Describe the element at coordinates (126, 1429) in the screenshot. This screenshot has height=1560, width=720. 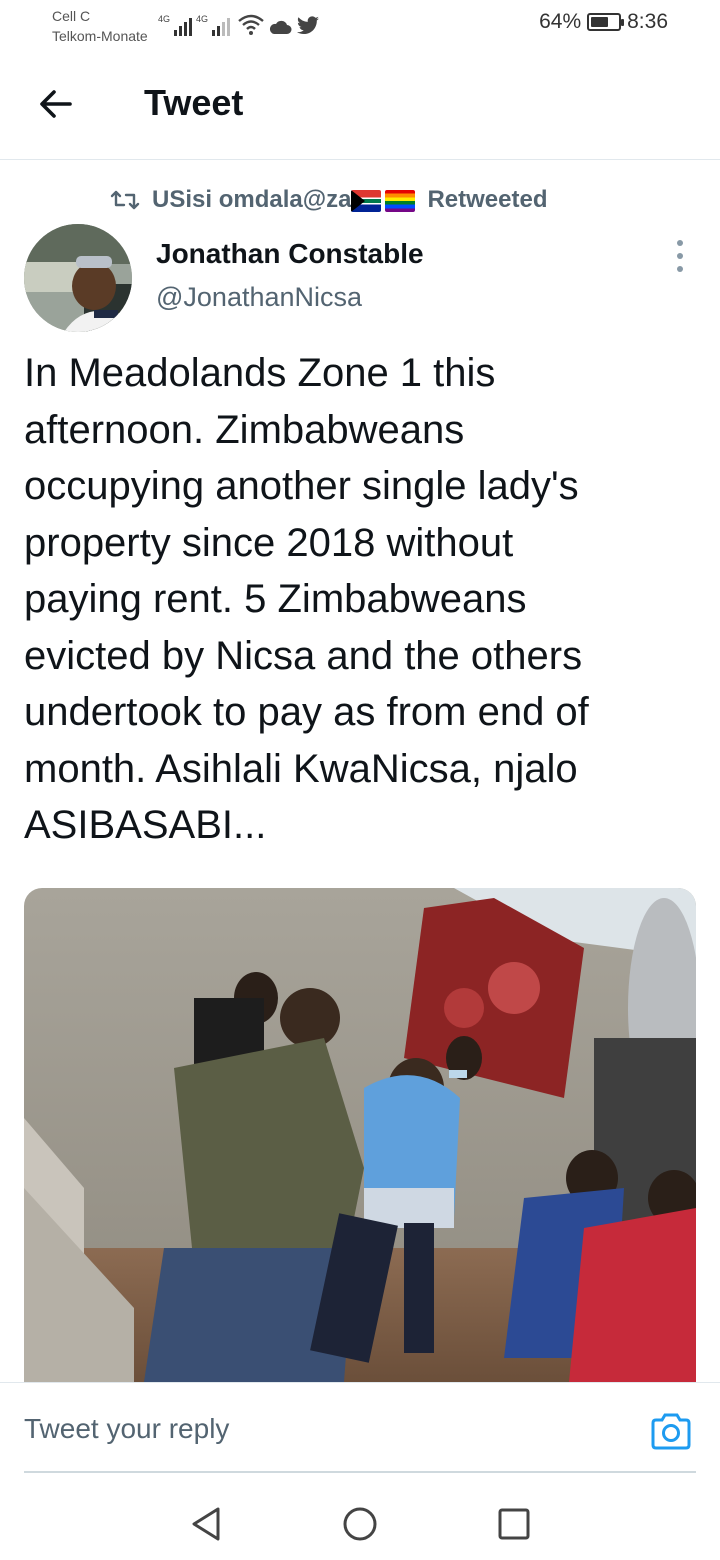
I see `reply-input: Tweet your reply` at that location.